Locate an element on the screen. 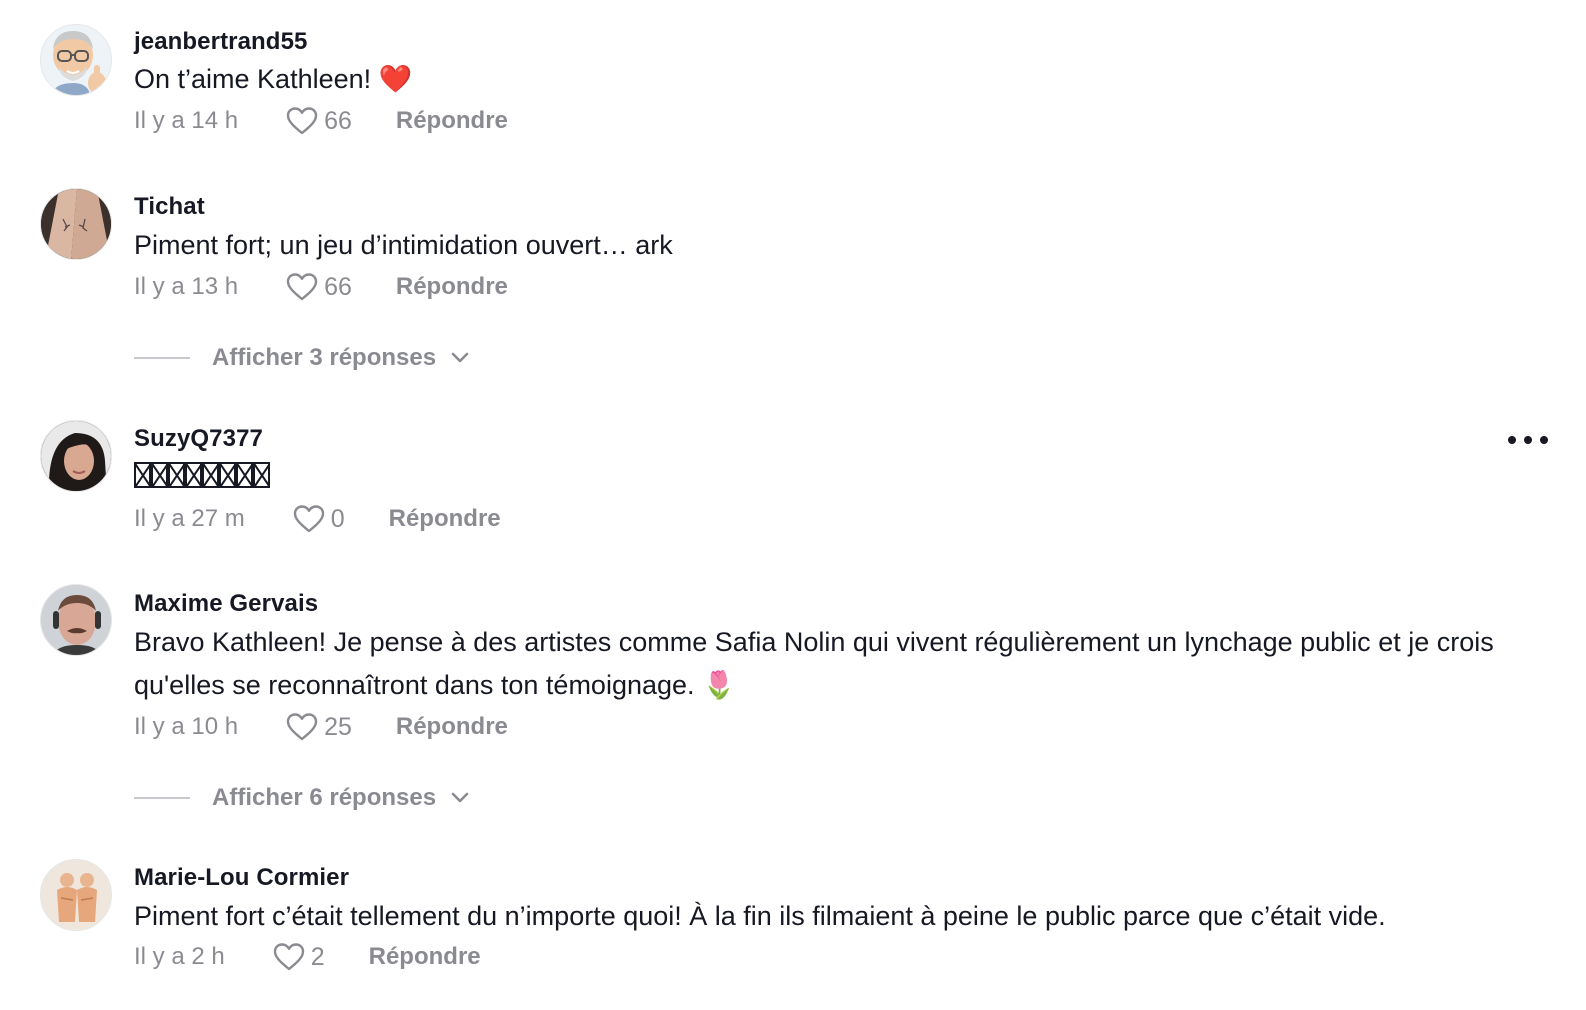 The height and width of the screenshot is (1010, 1586). like-button: 0 is located at coordinates (319, 519).